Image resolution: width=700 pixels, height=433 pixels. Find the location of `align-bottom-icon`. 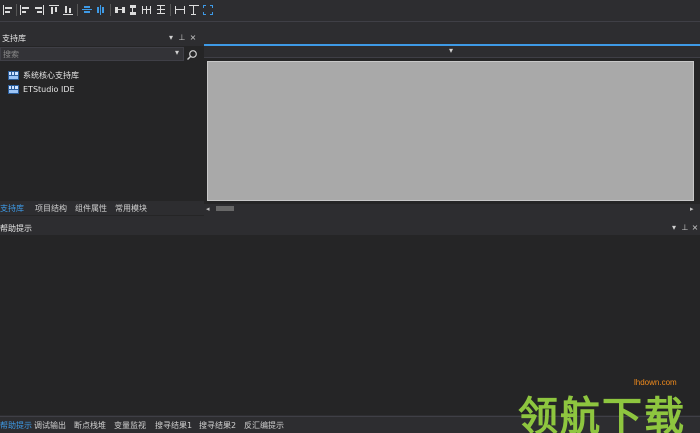

align-bottom-icon is located at coordinates (68, 10).